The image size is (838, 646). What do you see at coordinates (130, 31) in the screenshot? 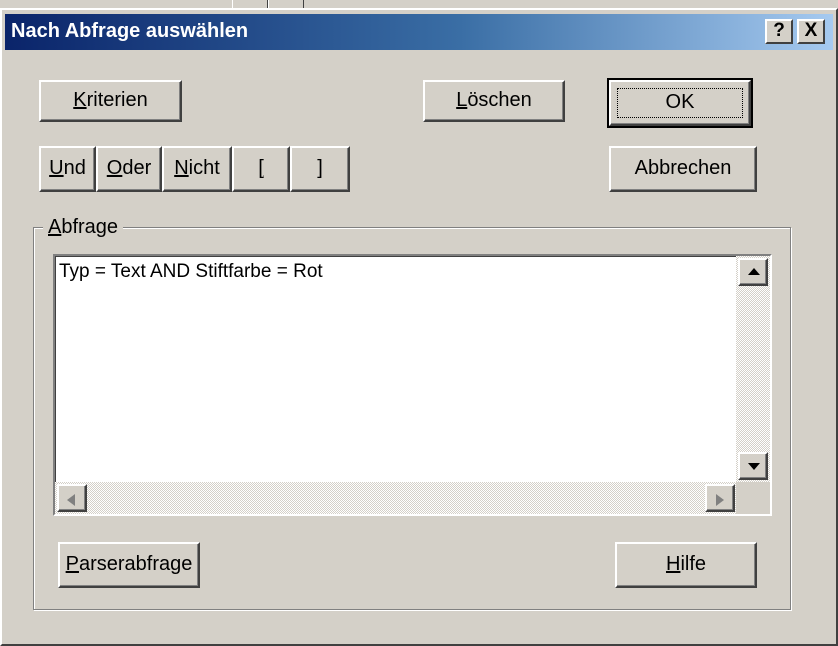
I see `window-title: Nach Abfrage auswählen` at bounding box center [130, 31].